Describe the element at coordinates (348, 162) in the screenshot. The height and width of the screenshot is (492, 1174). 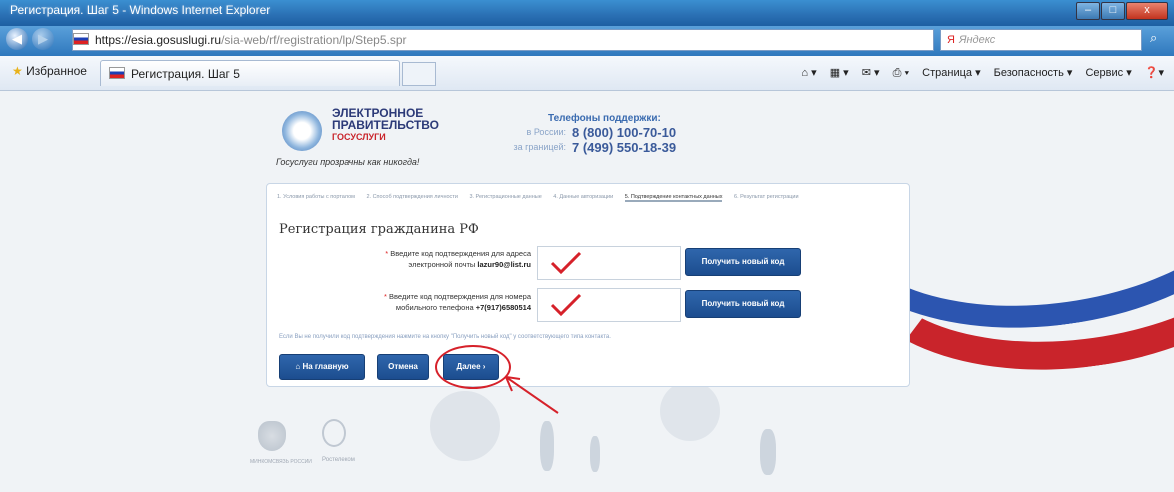
I see `tagline: Госуслуги прозрачны как никогда!` at that location.